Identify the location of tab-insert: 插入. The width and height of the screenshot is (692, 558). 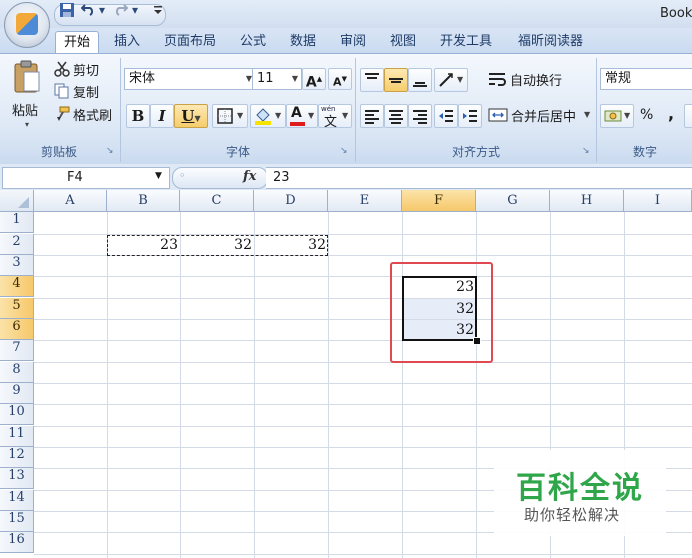
(127, 42).